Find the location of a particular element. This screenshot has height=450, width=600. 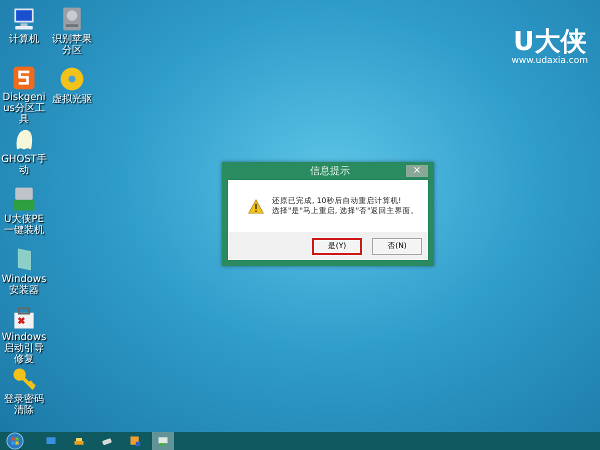

icon-label: 识别苹果分区 is located at coordinates (72, 45).